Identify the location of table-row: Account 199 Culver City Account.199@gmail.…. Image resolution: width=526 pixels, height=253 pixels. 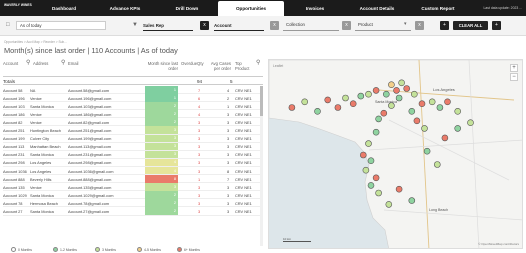
(133, 138).